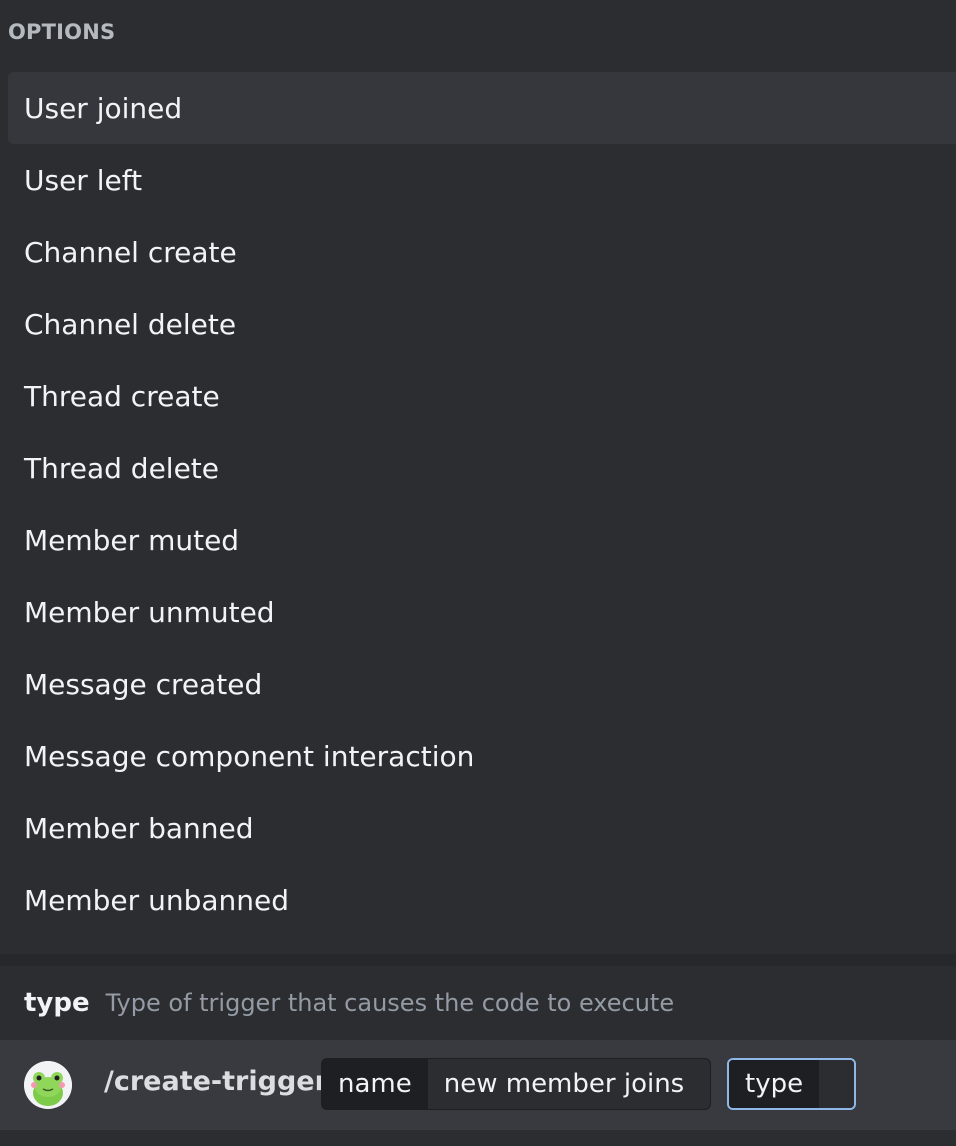  What do you see at coordinates (482, 108) in the screenshot?
I see `option-user-joined: User joined` at bounding box center [482, 108].